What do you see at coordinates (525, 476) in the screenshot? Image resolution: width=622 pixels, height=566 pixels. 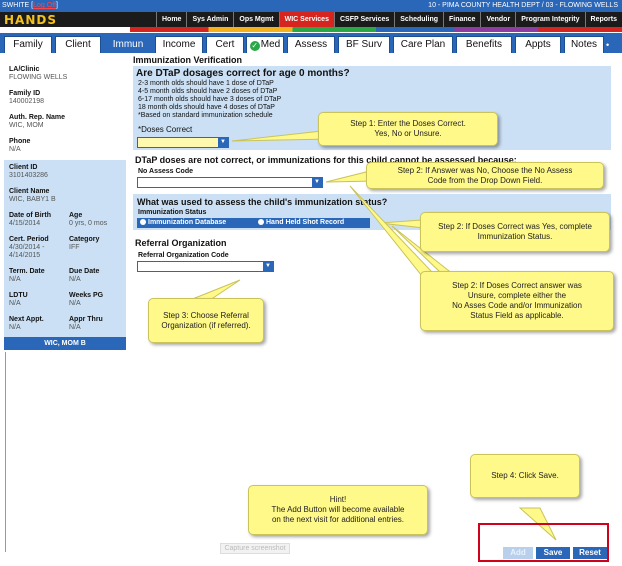 I see `callout-step4: Step 4: Click Save.` at bounding box center [525, 476].